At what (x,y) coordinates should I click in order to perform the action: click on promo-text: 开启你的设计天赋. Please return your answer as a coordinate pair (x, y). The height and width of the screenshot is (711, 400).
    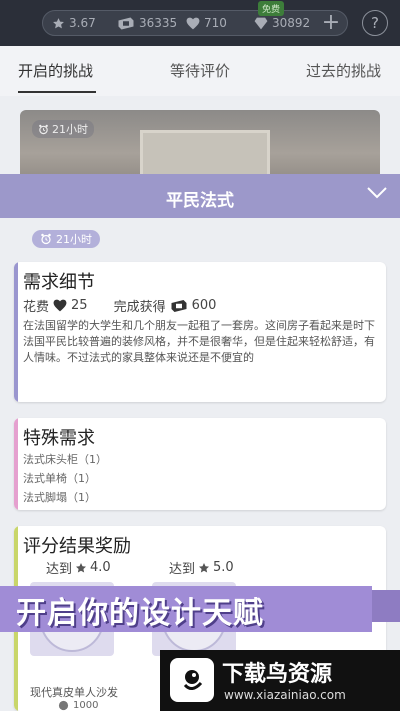
    Looking at the image, I should click on (140, 613).